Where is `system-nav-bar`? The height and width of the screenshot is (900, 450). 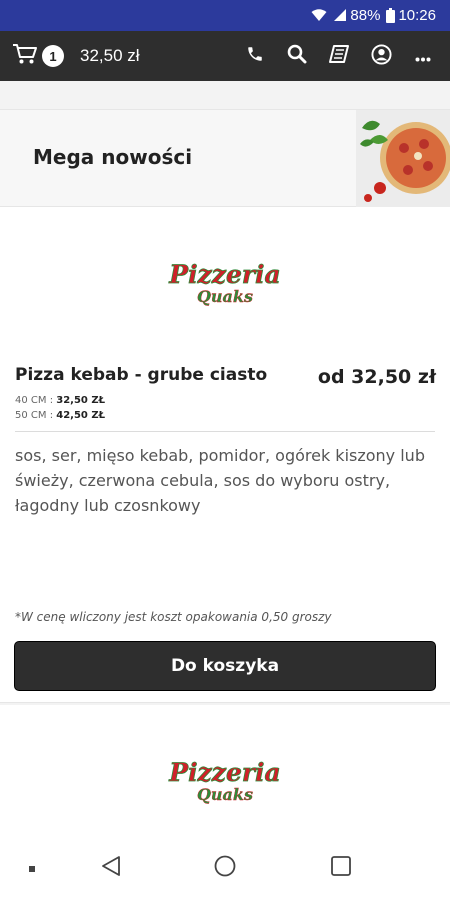
system-nav-bar is located at coordinates (225, 867).